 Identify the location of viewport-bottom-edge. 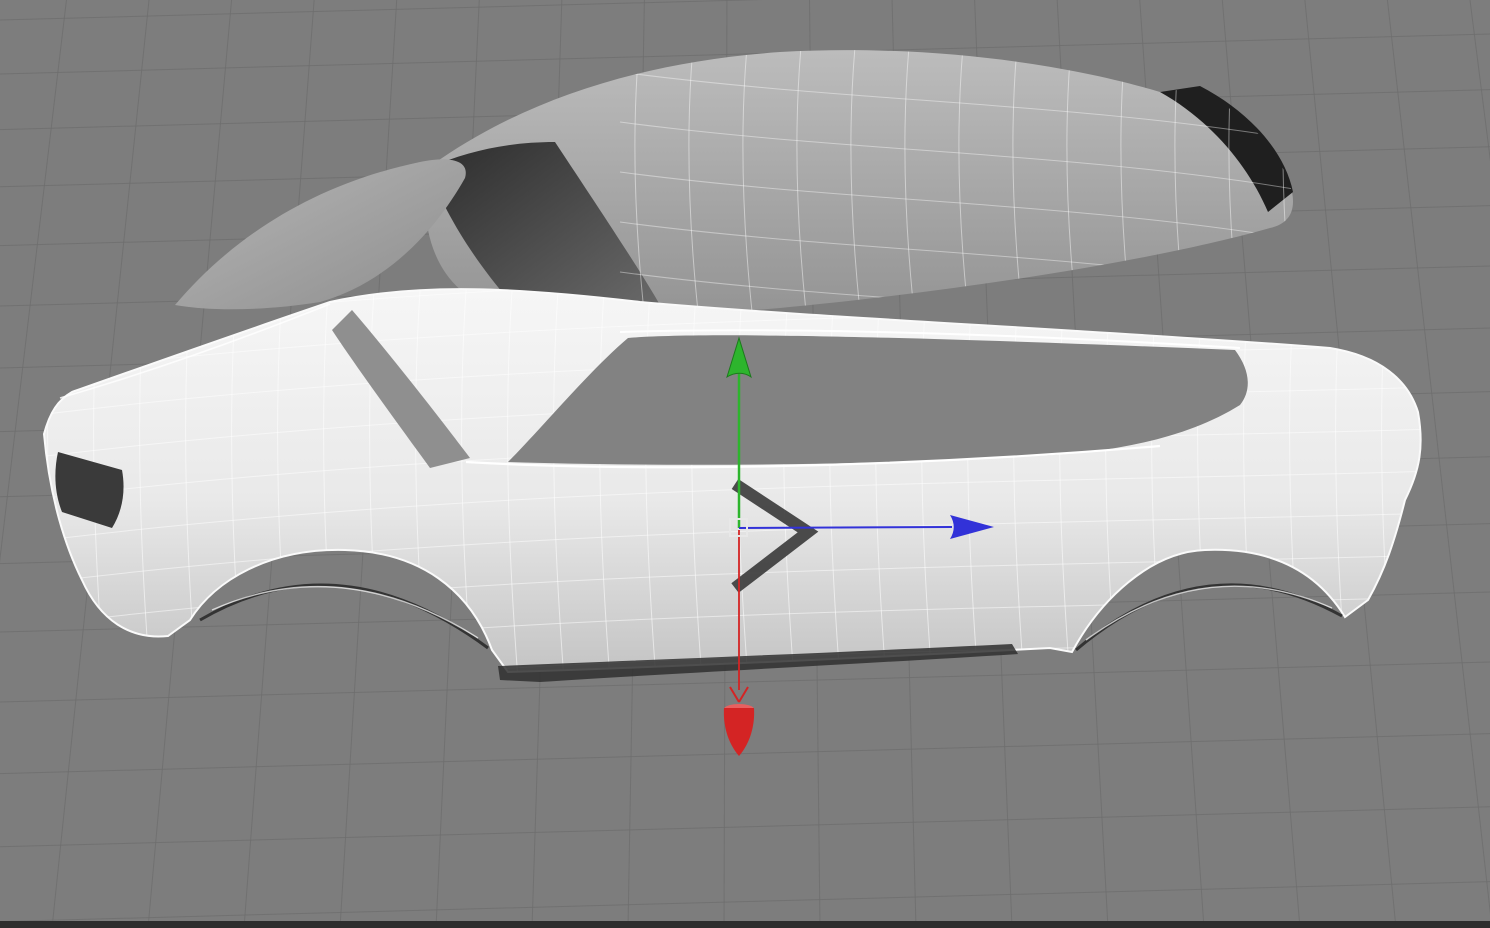
(745, 924).